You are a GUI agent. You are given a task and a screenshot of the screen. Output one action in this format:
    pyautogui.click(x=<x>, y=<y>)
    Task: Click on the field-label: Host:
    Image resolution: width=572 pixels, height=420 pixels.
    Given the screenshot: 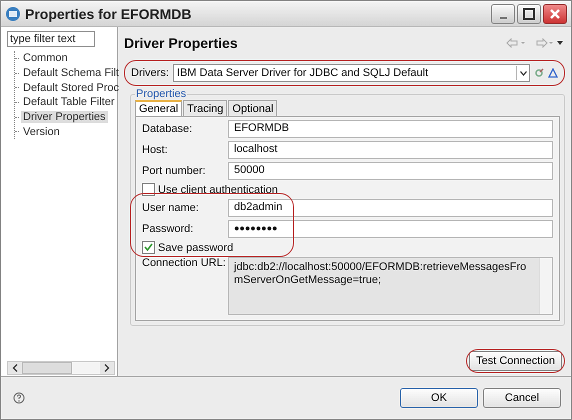 What is the action you would take?
    pyautogui.click(x=155, y=150)
    